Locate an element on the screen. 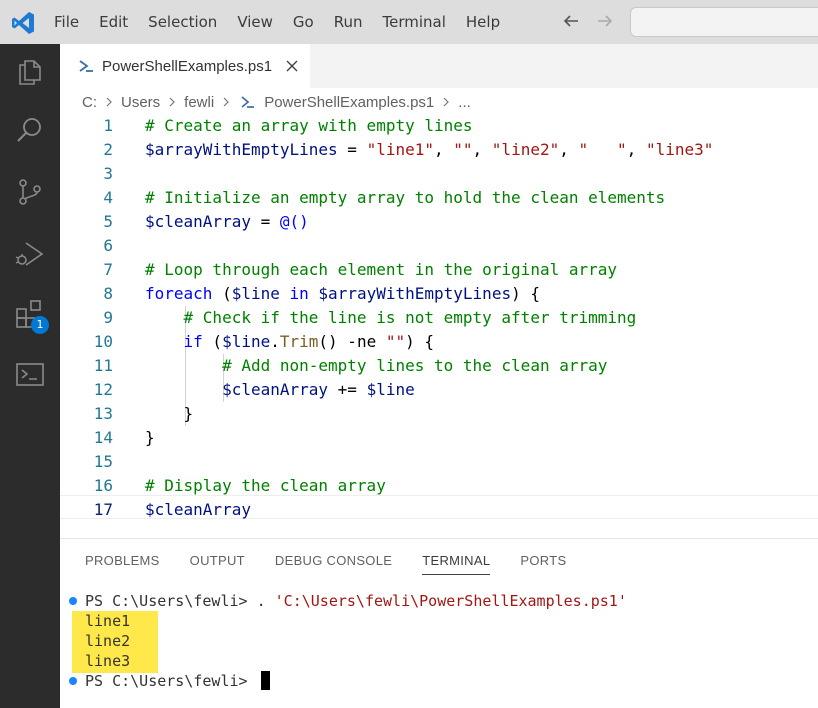 The image size is (818, 708). breadcrumb-user: fewli is located at coordinates (199, 102).